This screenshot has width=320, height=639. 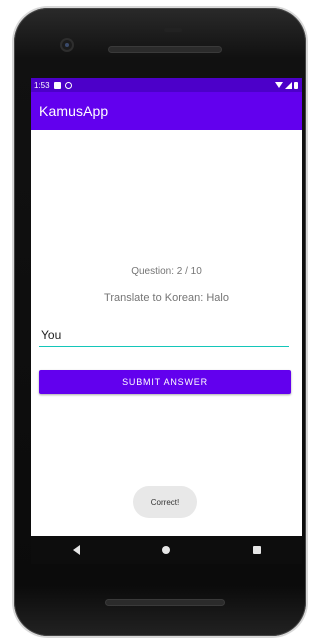 I want to click on question-counter: Question: 2 / 10, so click(x=166, y=271).